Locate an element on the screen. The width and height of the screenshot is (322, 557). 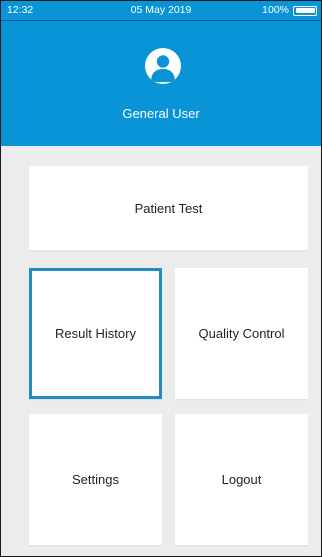
battery-percent: 100% is located at coordinates (275, 10).